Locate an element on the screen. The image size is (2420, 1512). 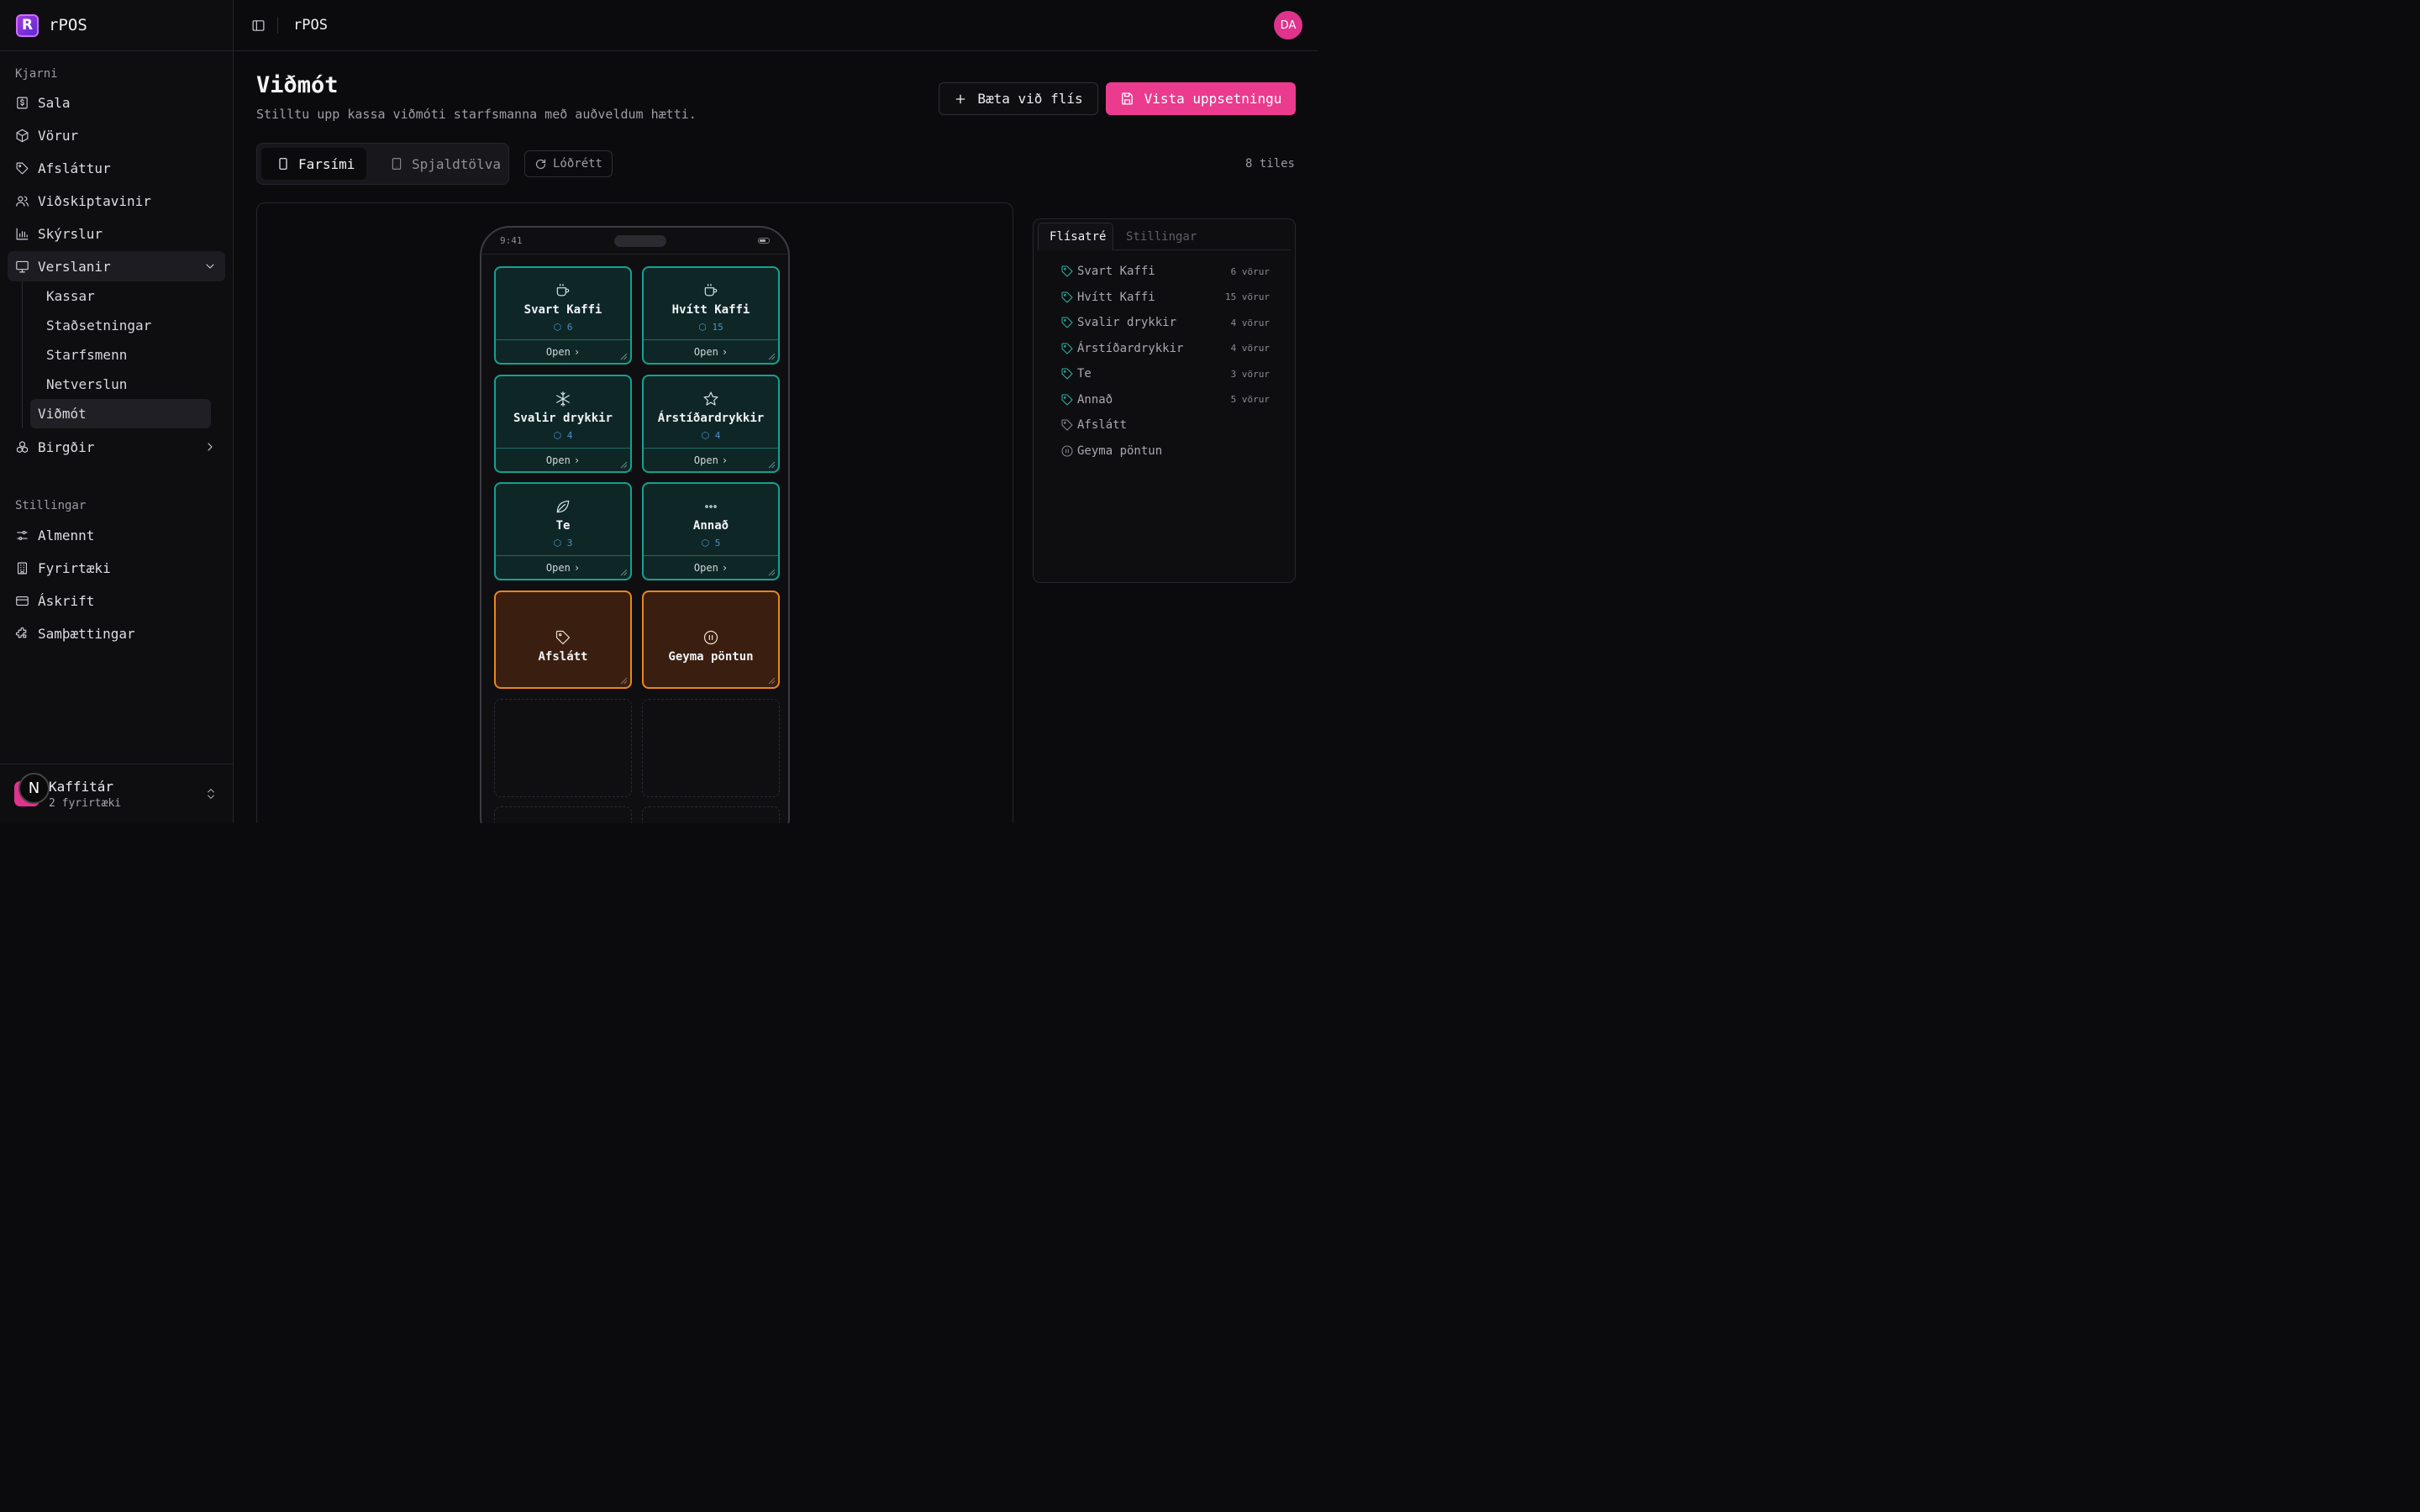
sidebar-toggle-icon is located at coordinates (258, 25).